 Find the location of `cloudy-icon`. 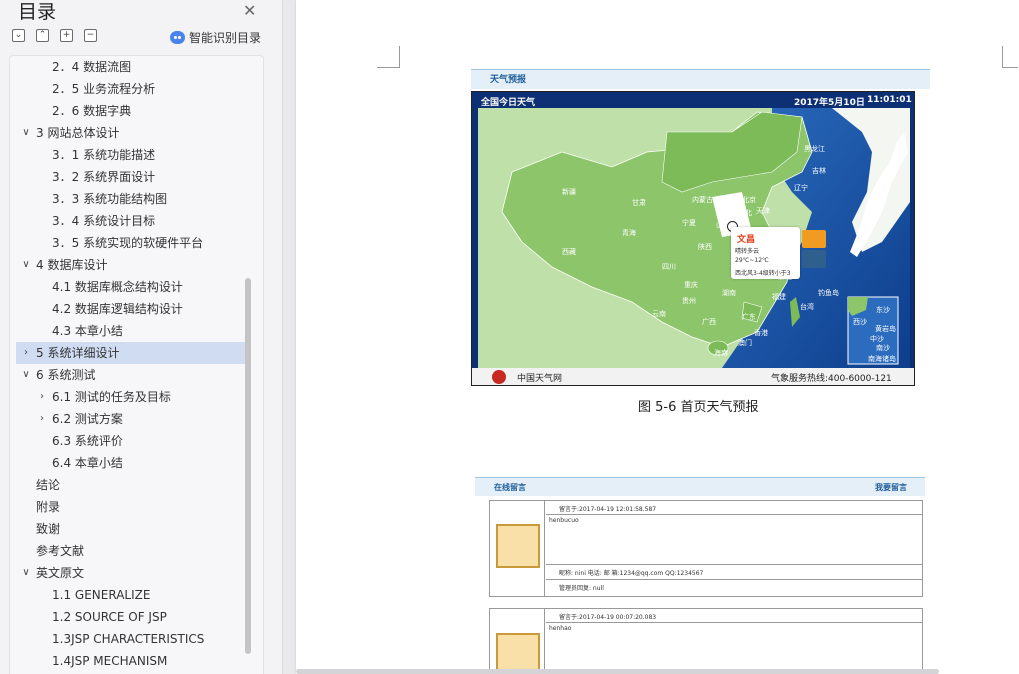

cloudy-icon is located at coordinates (814, 259).